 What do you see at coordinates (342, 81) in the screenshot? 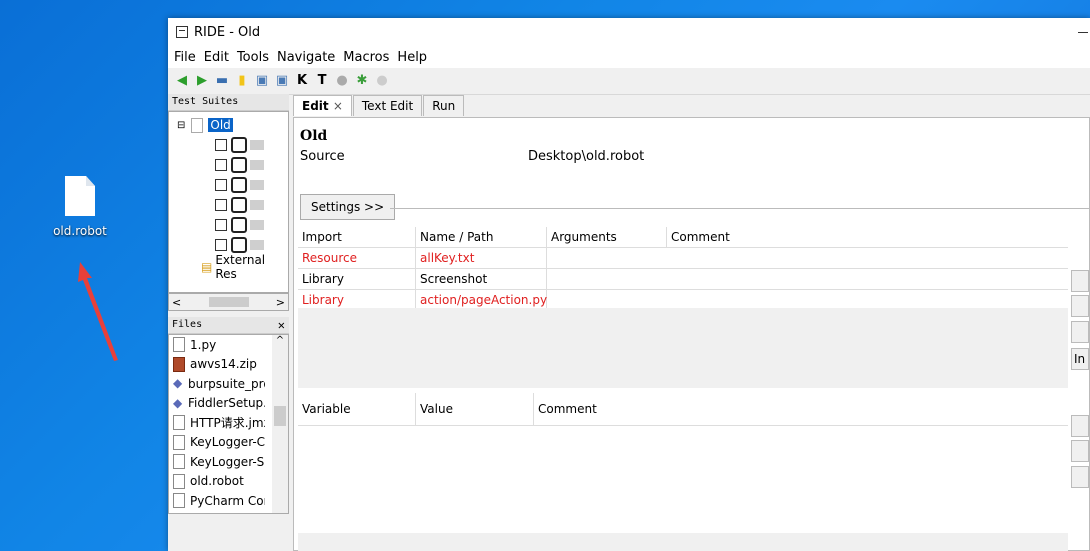
I see `run-icon: ●` at bounding box center [342, 81].